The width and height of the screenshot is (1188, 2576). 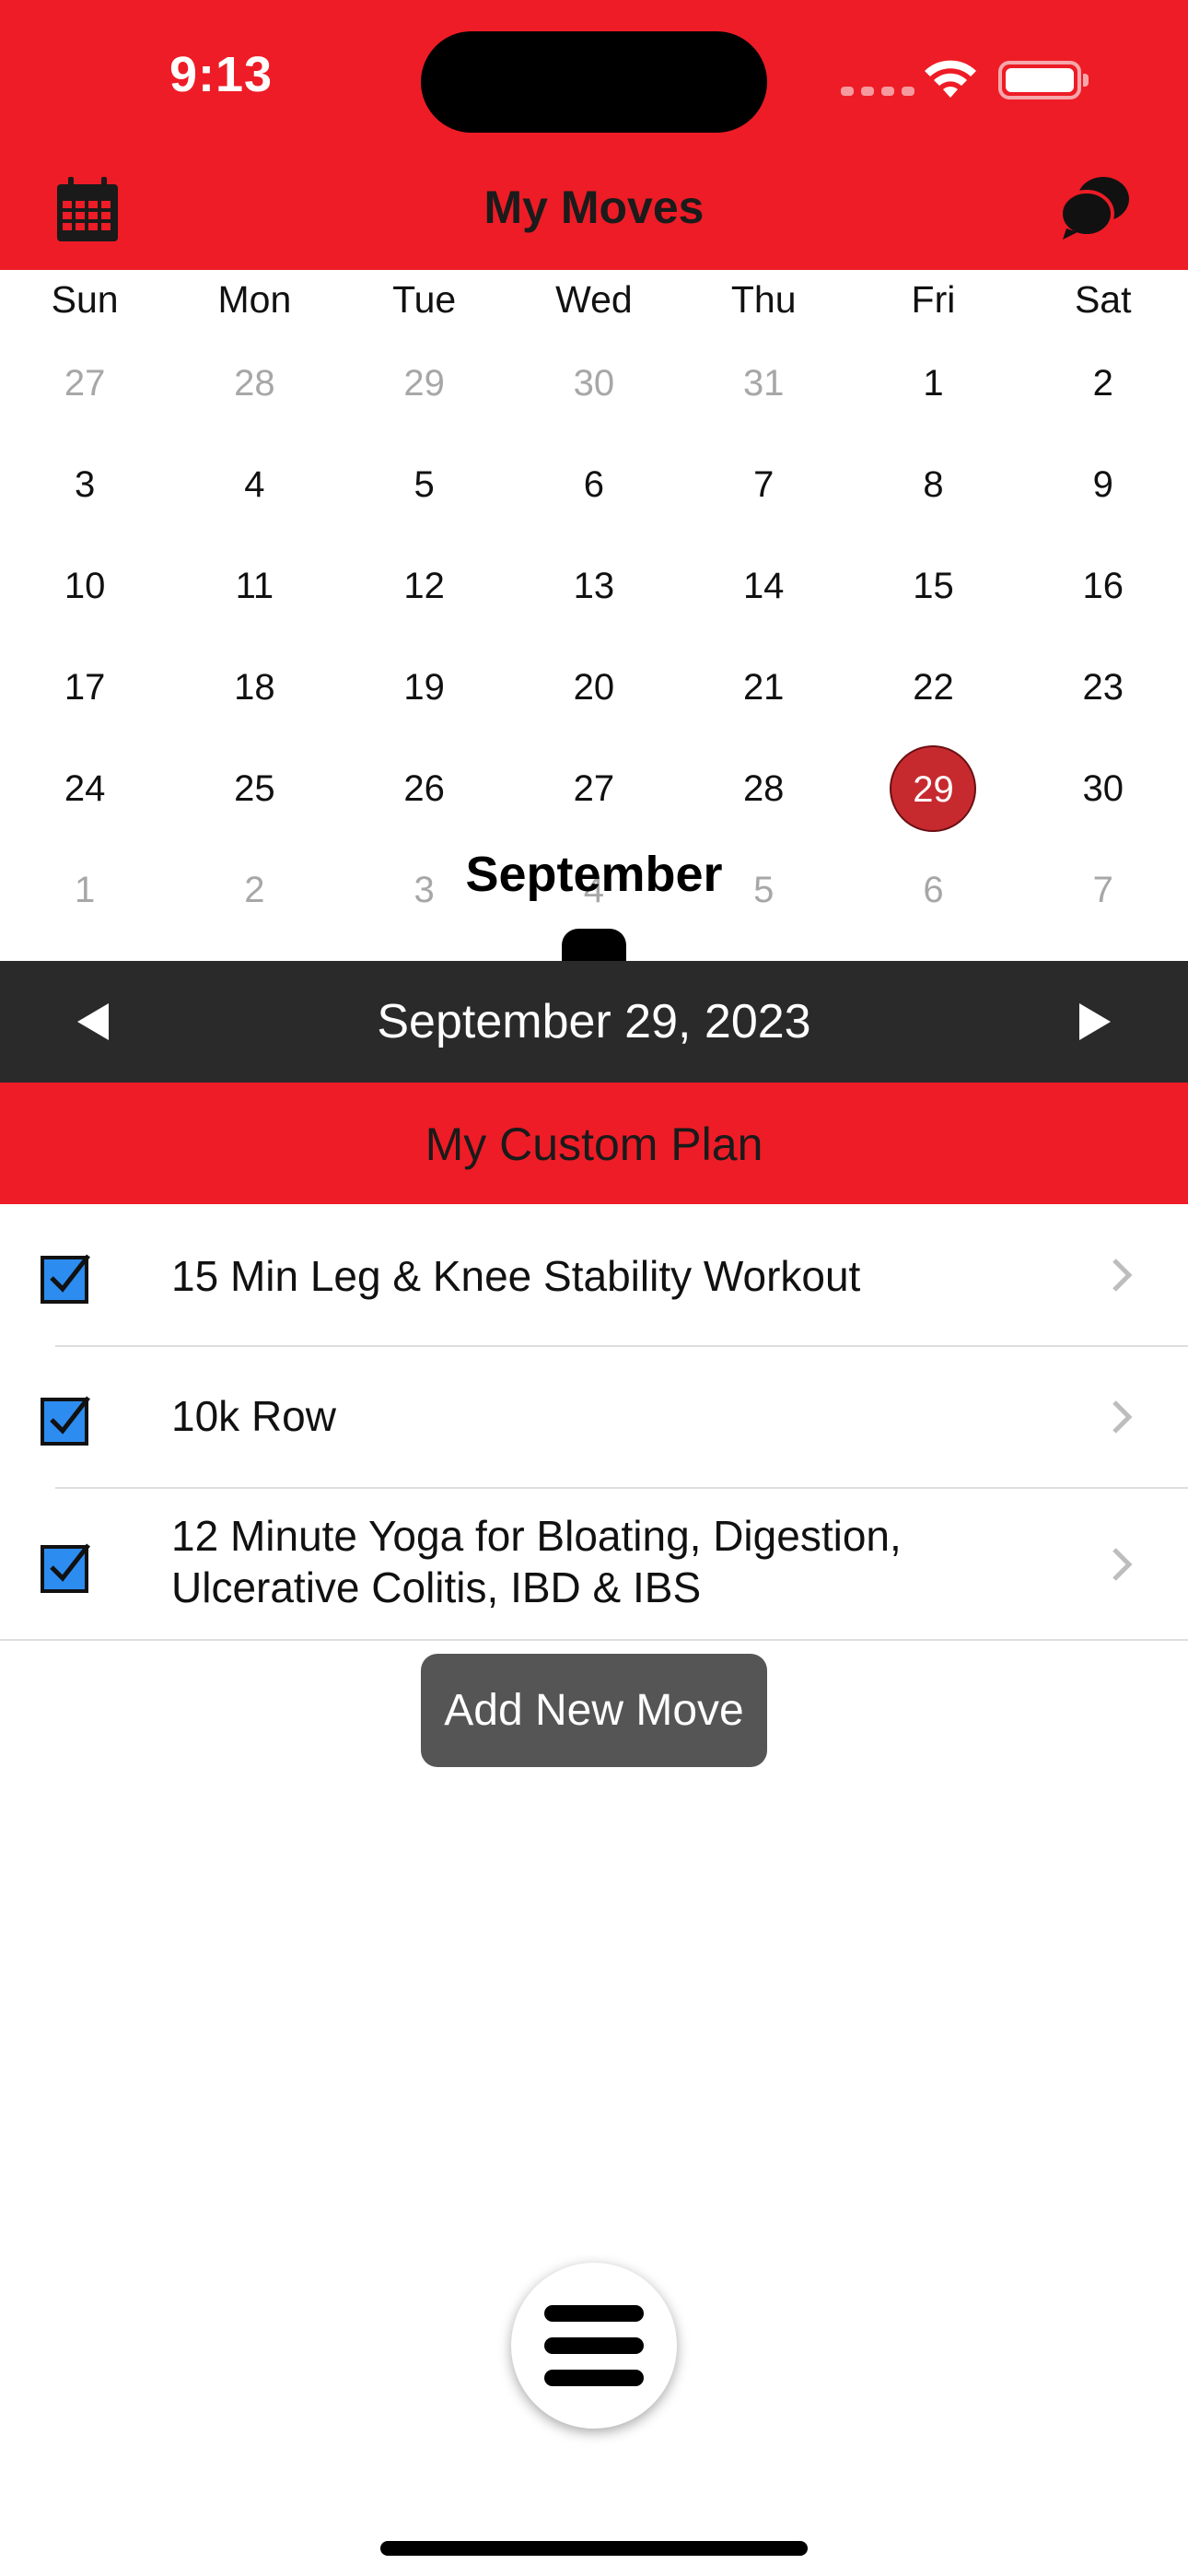 I want to click on move-label: 15 Min Leg & Knee Stability Workout, so click(x=516, y=1276).